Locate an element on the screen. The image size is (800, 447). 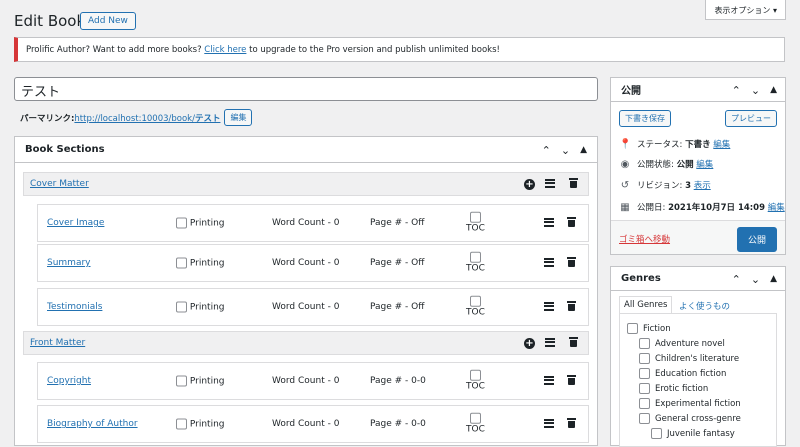
screen-options-button: 表示オプション ▾ is located at coordinates (745, 10).